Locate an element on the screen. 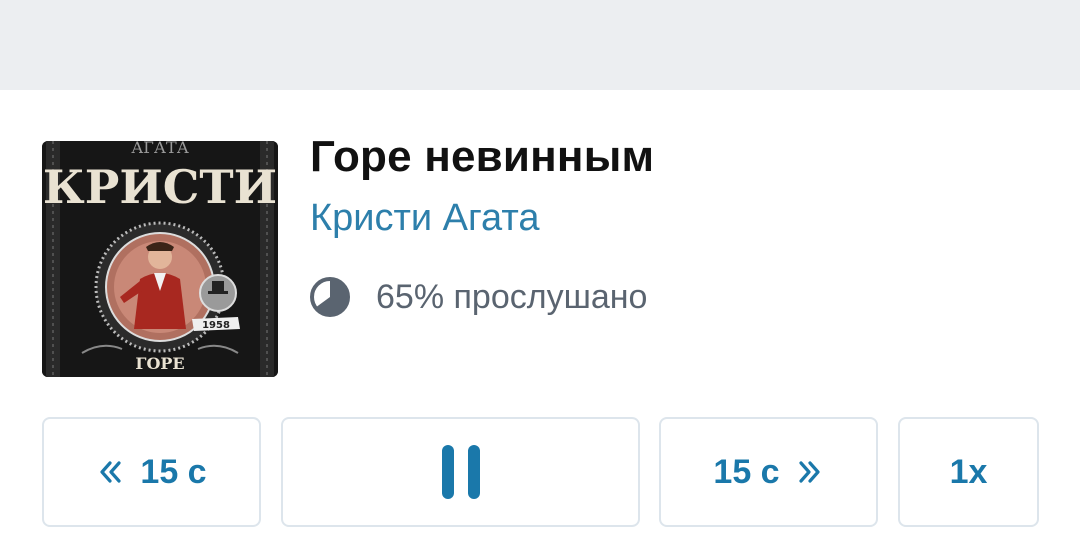  double-chevron-left-icon is located at coordinates (111, 472).